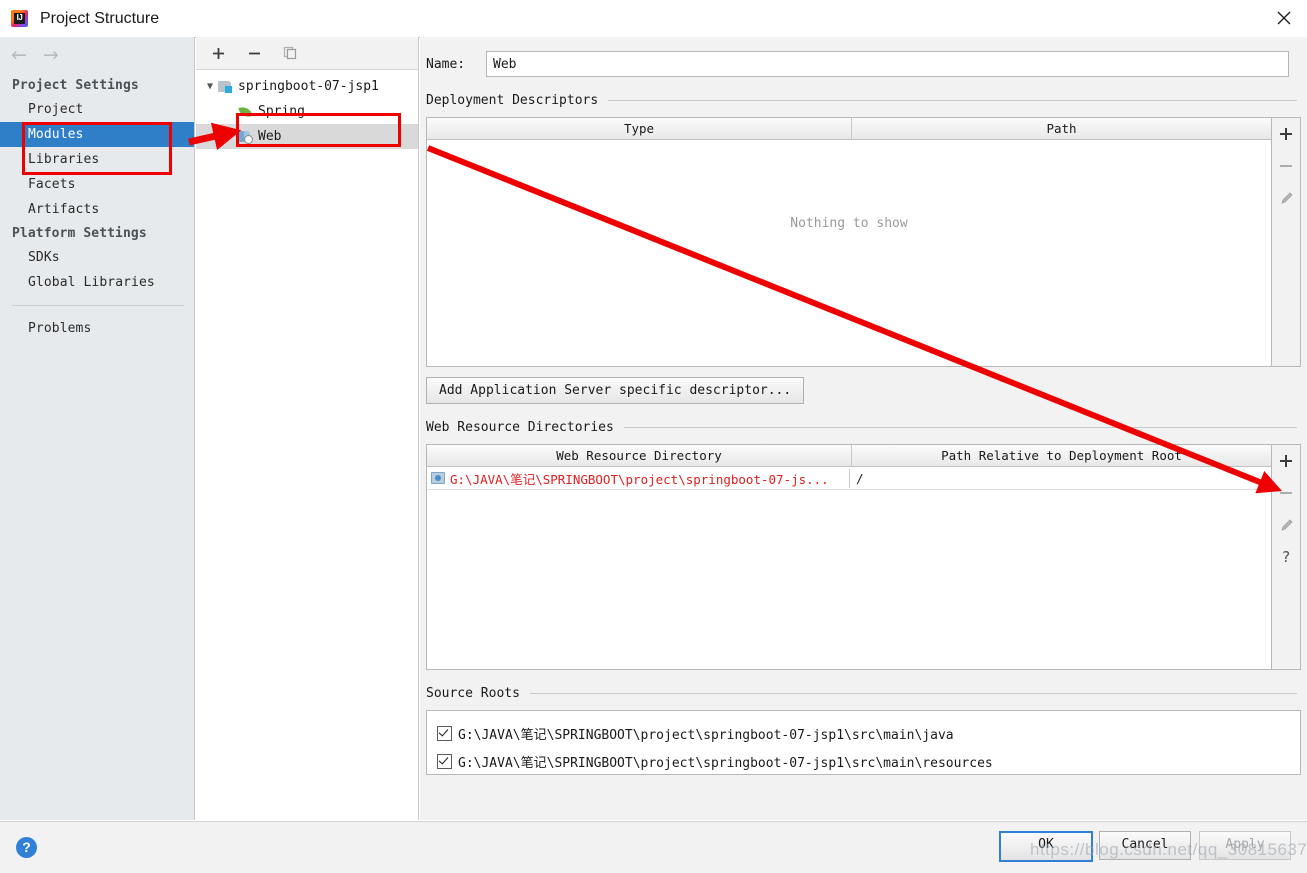 This screenshot has height=873, width=1307. What do you see at coordinates (218, 53) in the screenshot?
I see `add-module-button` at bounding box center [218, 53].